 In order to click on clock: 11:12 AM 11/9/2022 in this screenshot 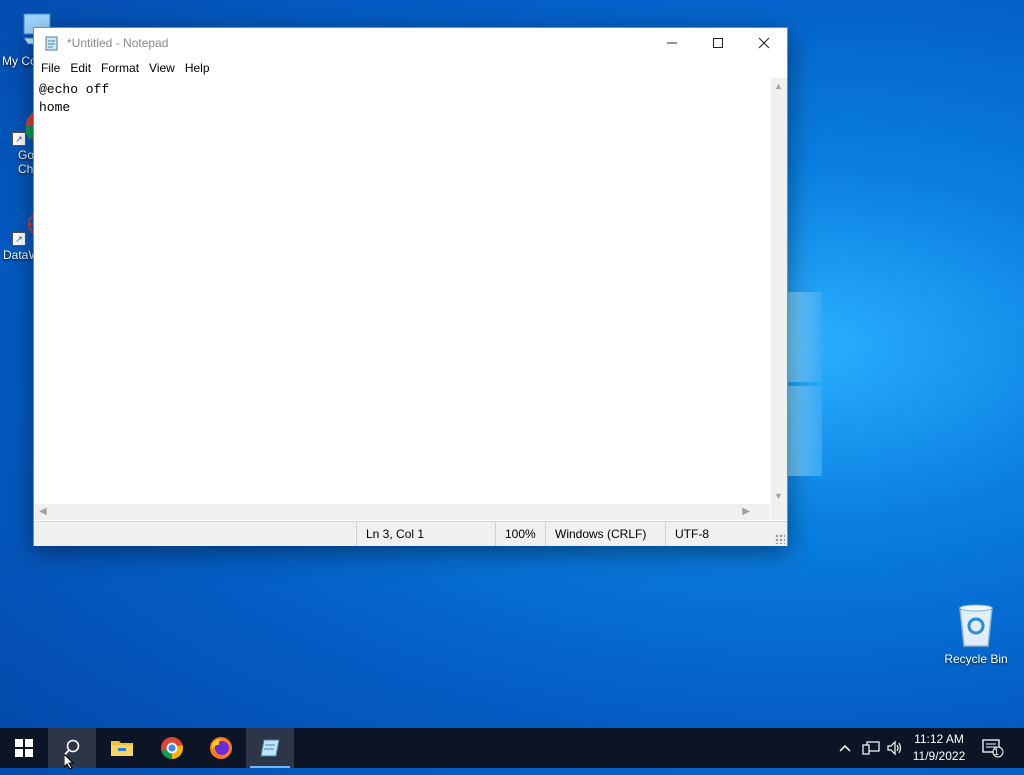, I will do `click(939, 748)`.